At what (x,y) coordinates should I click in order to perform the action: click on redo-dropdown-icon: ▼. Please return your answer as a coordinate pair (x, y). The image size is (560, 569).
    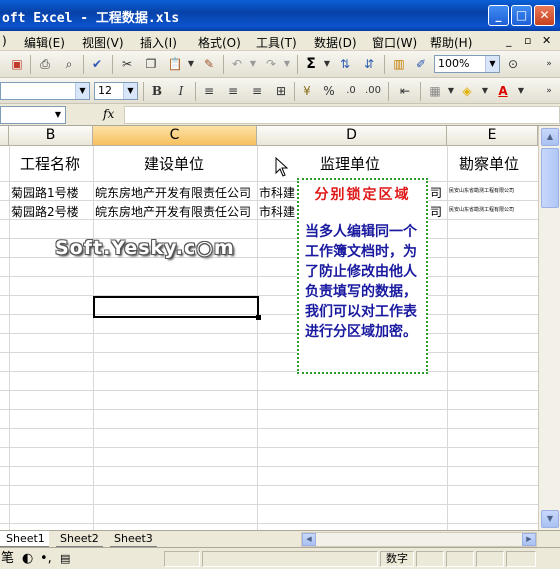
    Looking at the image, I should click on (287, 64).